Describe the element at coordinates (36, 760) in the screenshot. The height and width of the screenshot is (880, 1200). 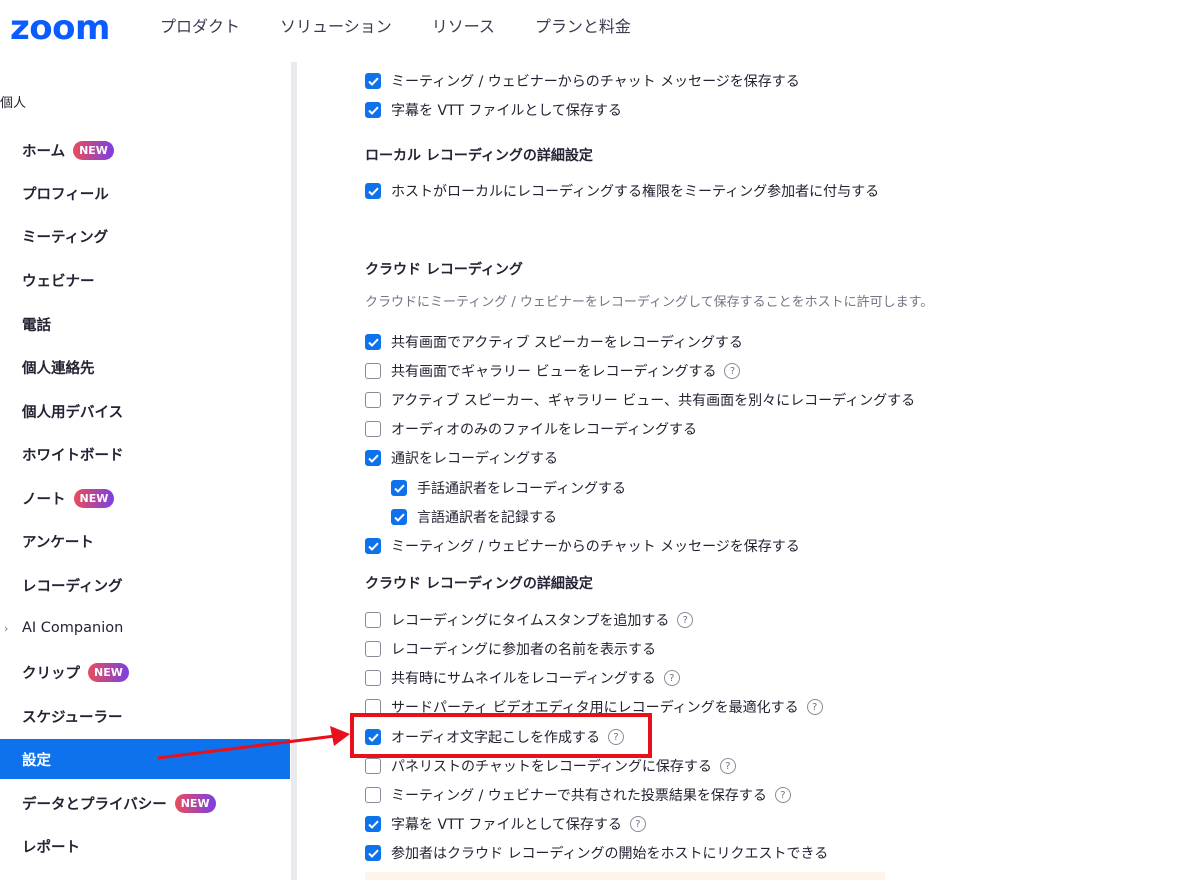
I see `sidebar-item-label: 設定` at that location.